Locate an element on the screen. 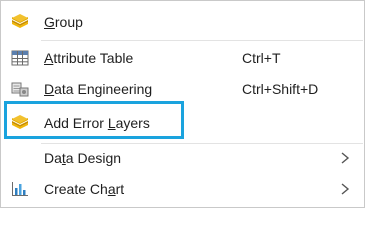  shortcut-text: Ctrl+T is located at coordinates (261, 58).